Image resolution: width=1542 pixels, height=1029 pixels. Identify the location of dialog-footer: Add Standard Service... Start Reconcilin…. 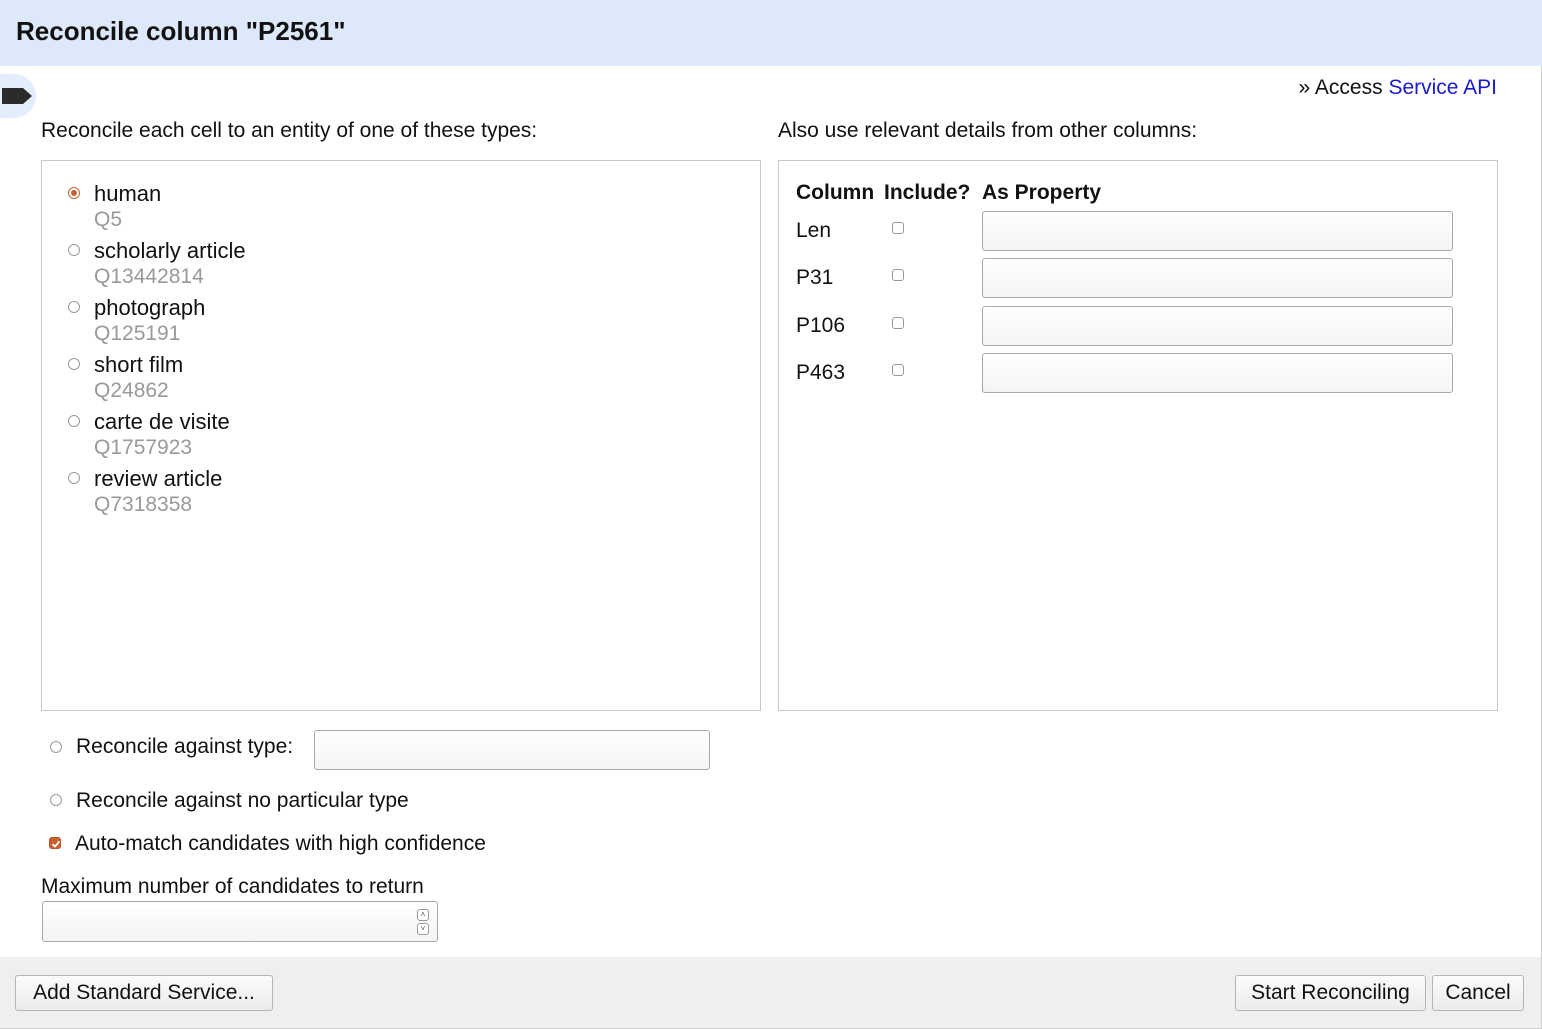
(770, 992).